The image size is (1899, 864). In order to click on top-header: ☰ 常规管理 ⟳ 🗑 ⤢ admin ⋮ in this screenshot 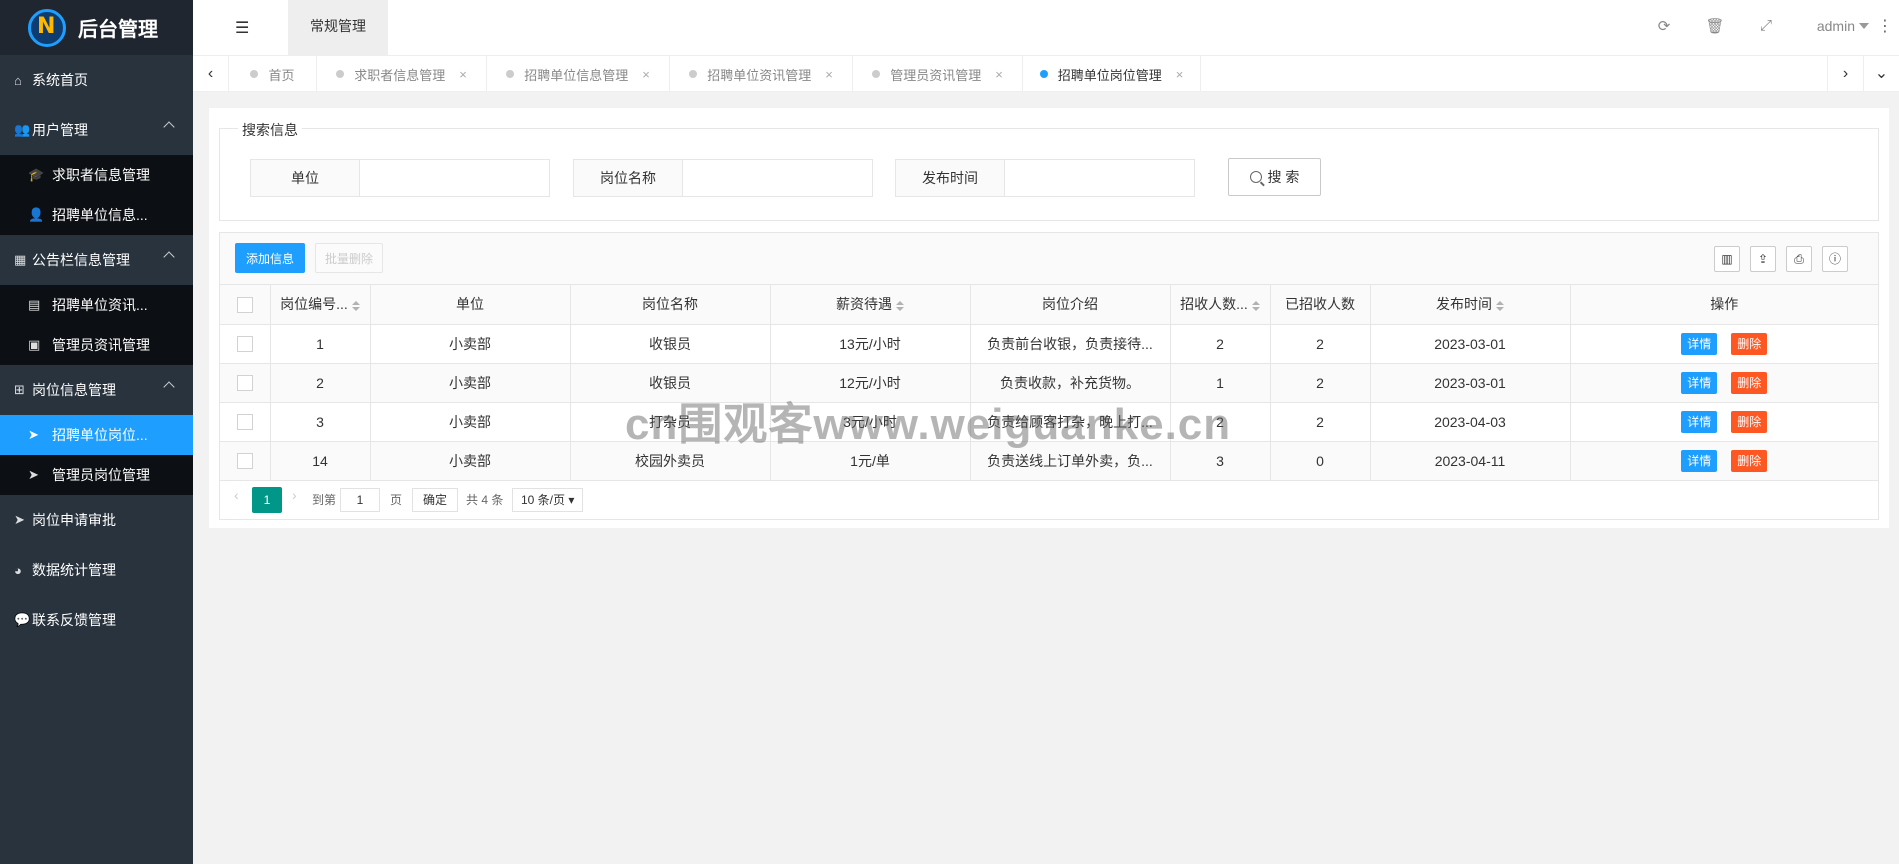, I will do `click(1046, 28)`.